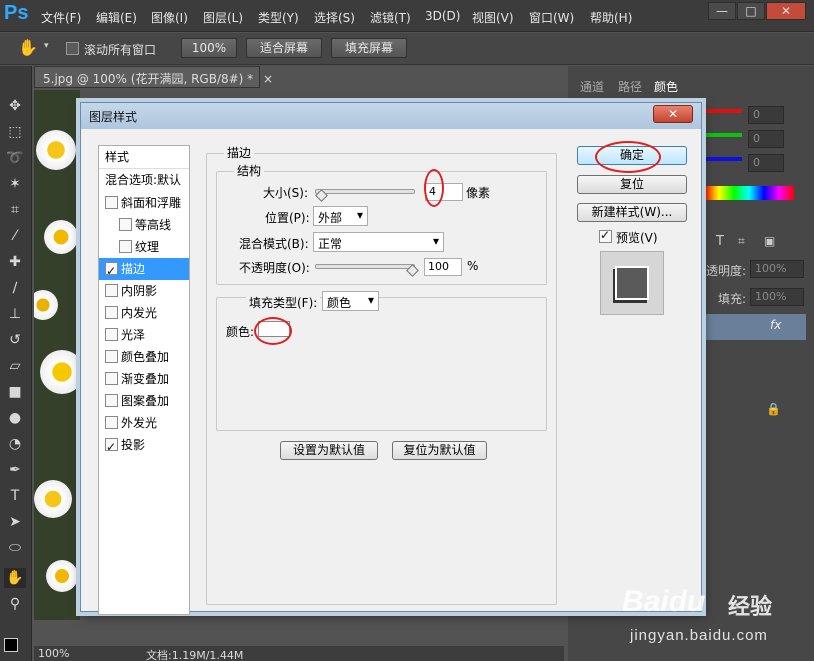 The height and width of the screenshot is (661, 814). I want to click on smart-object-filter-icon: ▣, so click(769, 241).